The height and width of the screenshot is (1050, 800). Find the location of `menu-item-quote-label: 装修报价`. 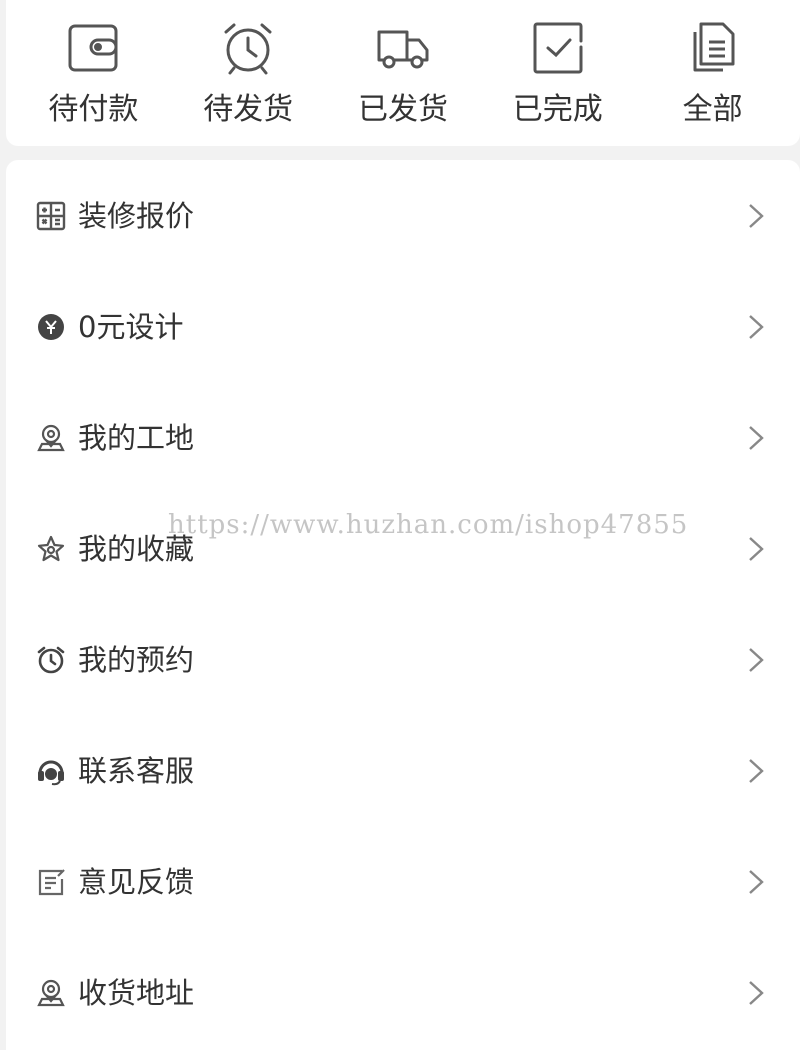

menu-item-quote-label: 装修报价 is located at coordinates (136, 215).